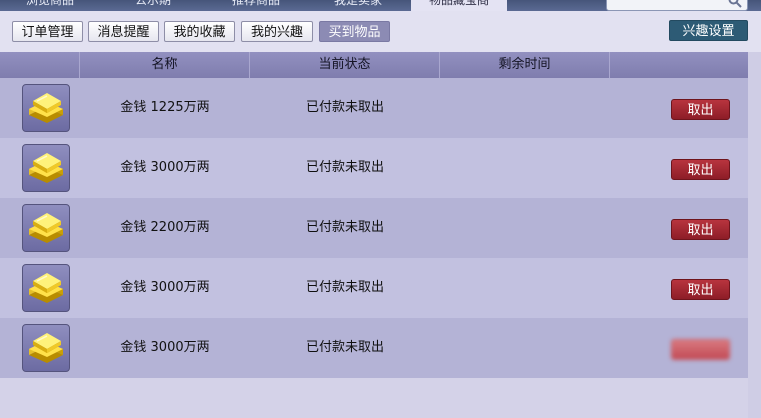 The width and height of the screenshot is (761, 418). Describe the element at coordinates (153, 5) in the screenshot. I see `tab-public: 公示期` at that location.